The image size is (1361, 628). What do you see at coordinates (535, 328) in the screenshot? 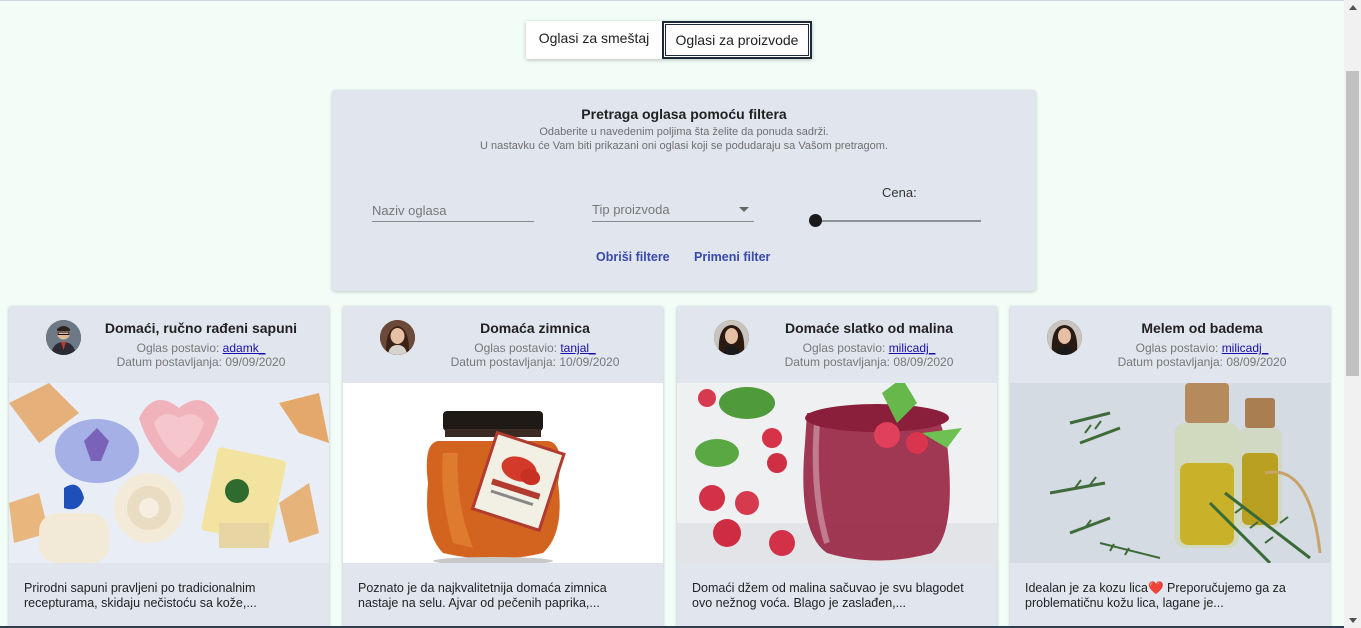
I see `card-title: Domaća zimnica` at bounding box center [535, 328].